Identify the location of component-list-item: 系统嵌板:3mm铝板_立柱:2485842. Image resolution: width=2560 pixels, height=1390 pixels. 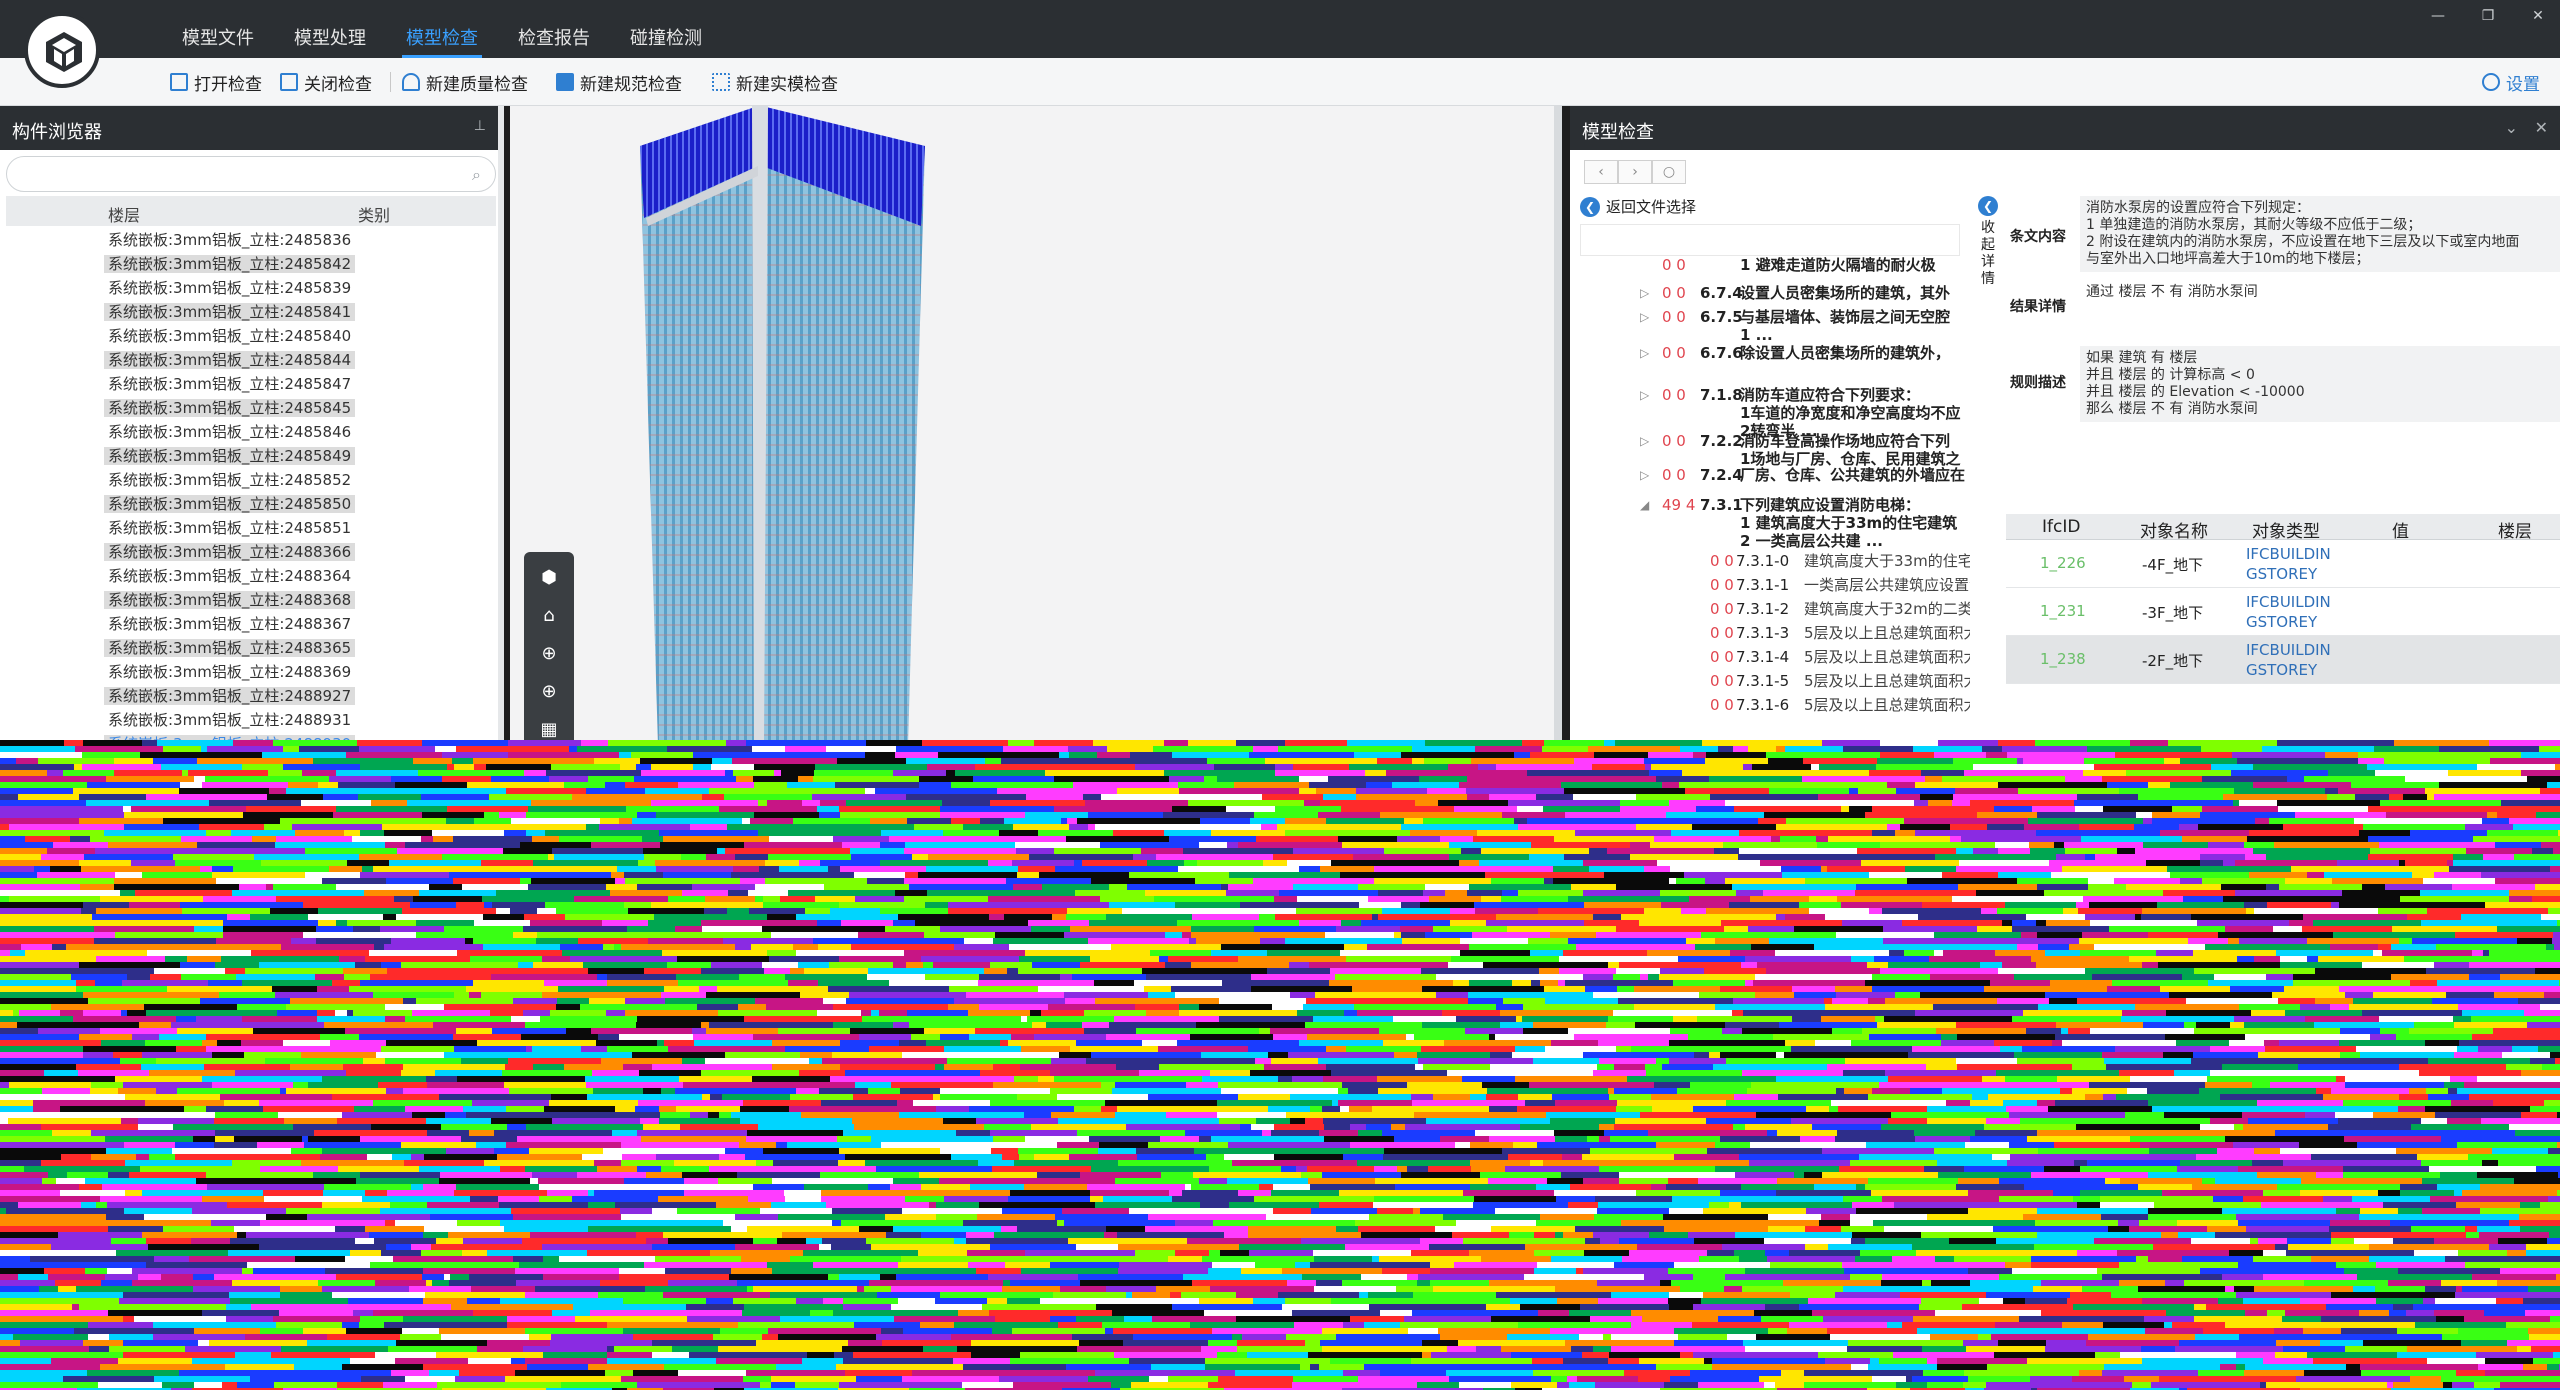
(251, 264).